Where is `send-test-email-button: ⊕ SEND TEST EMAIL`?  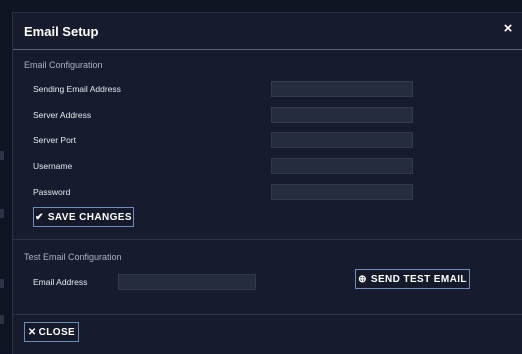 send-test-email-button: ⊕ SEND TEST EMAIL is located at coordinates (412, 279).